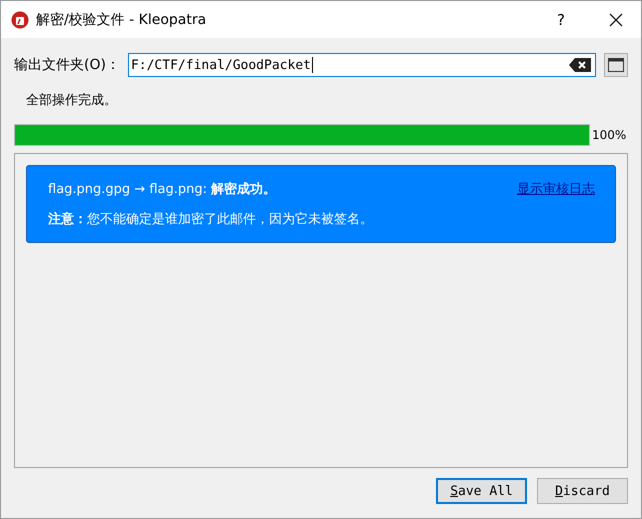  I want to click on discard-button: Discard, so click(582, 491).